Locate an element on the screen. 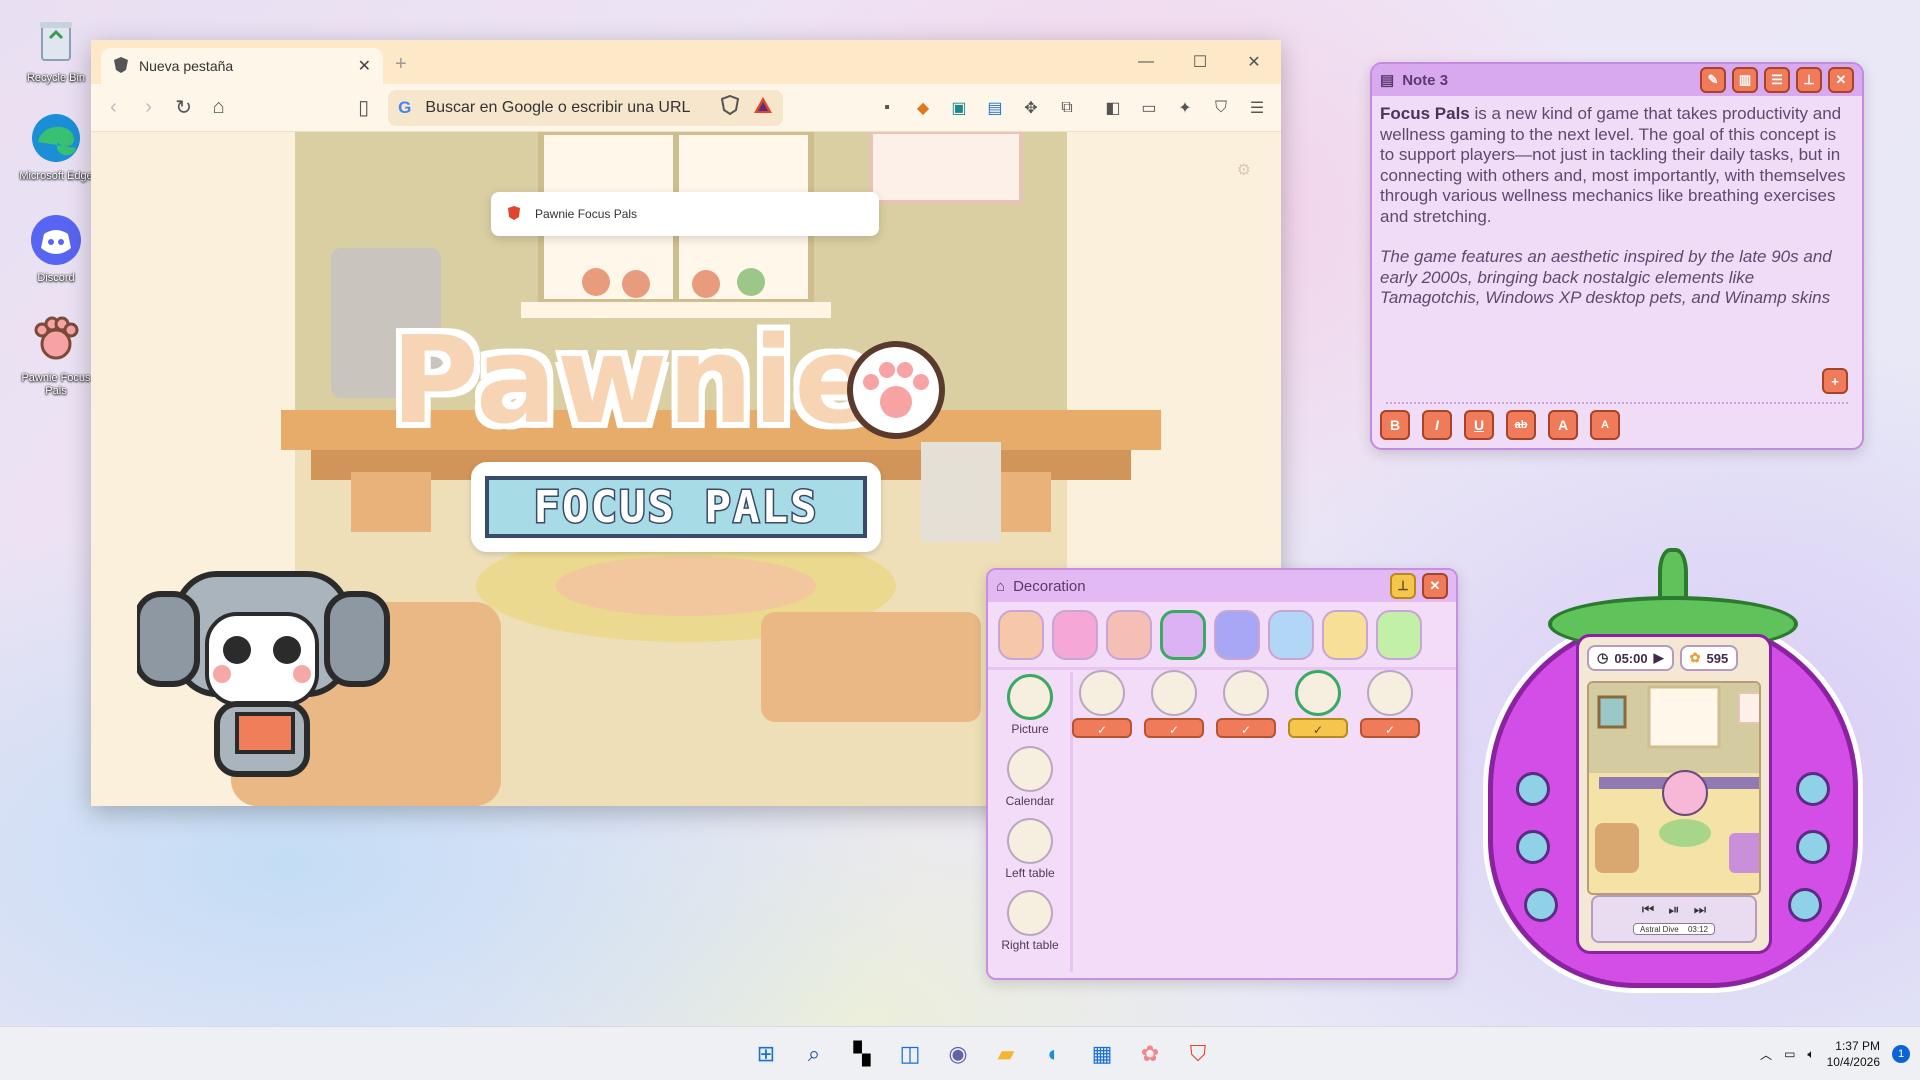 The height and width of the screenshot is (1080, 1920). prev-track-icon: ⏮ is located at coordinates (1648, 909).